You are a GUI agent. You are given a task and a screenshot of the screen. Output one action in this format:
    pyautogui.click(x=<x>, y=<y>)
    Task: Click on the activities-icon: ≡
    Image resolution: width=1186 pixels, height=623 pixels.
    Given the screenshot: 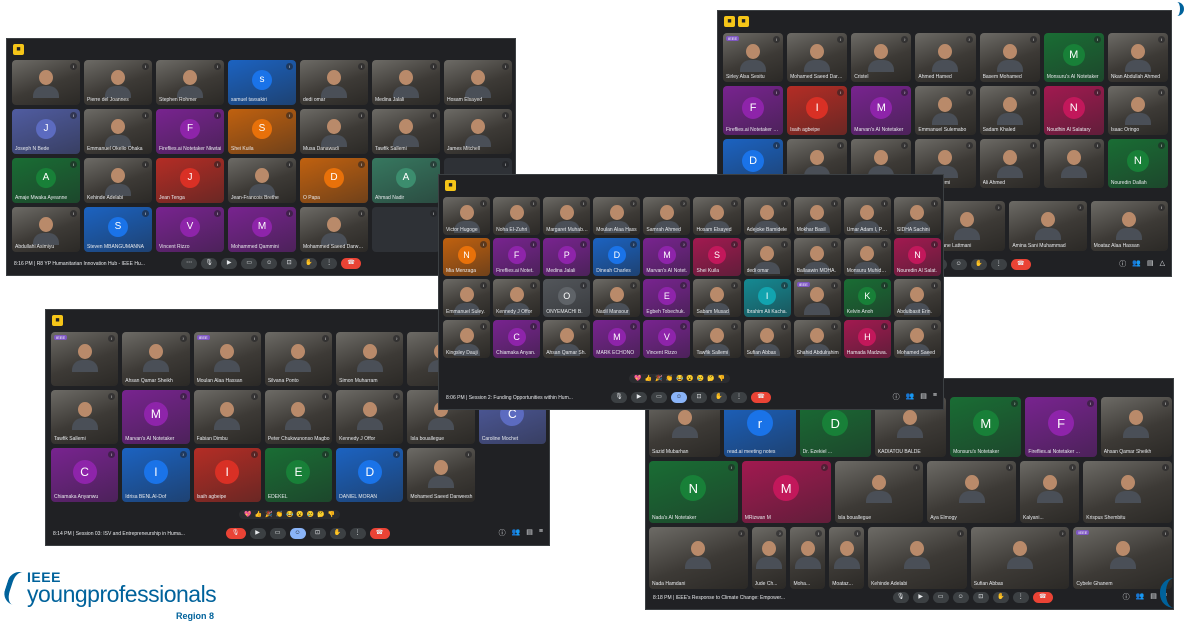 What is the action you would take?
    pyautogui.click(x=935, y=397)
    